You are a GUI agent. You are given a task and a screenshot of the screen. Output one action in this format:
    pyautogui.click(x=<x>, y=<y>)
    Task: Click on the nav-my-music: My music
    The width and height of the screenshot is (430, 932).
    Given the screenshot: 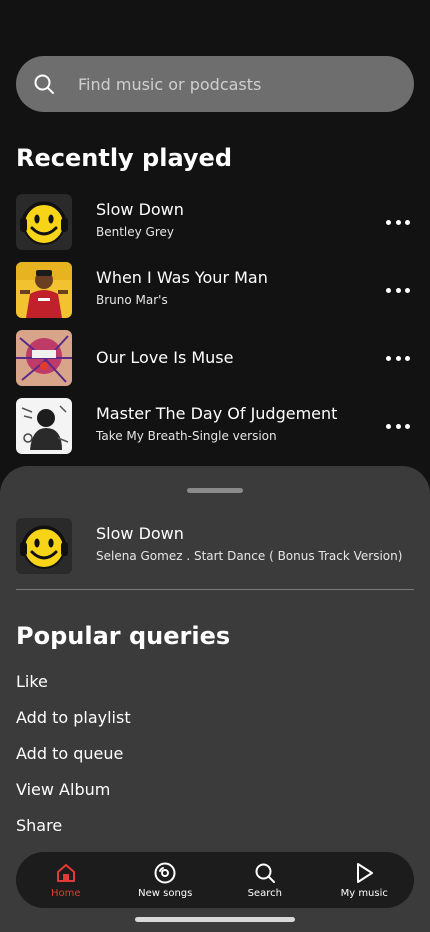 What is the action you would take?
    pyautogui.click(x=364, y=880)
    